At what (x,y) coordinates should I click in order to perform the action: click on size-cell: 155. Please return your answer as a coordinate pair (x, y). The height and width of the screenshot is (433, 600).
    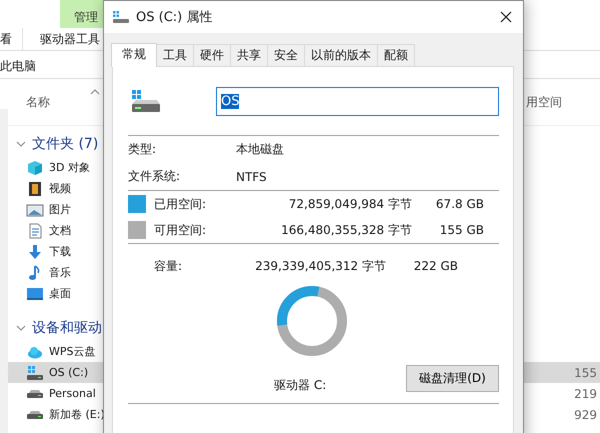
    Looking at the image, I should click on (585, 373).